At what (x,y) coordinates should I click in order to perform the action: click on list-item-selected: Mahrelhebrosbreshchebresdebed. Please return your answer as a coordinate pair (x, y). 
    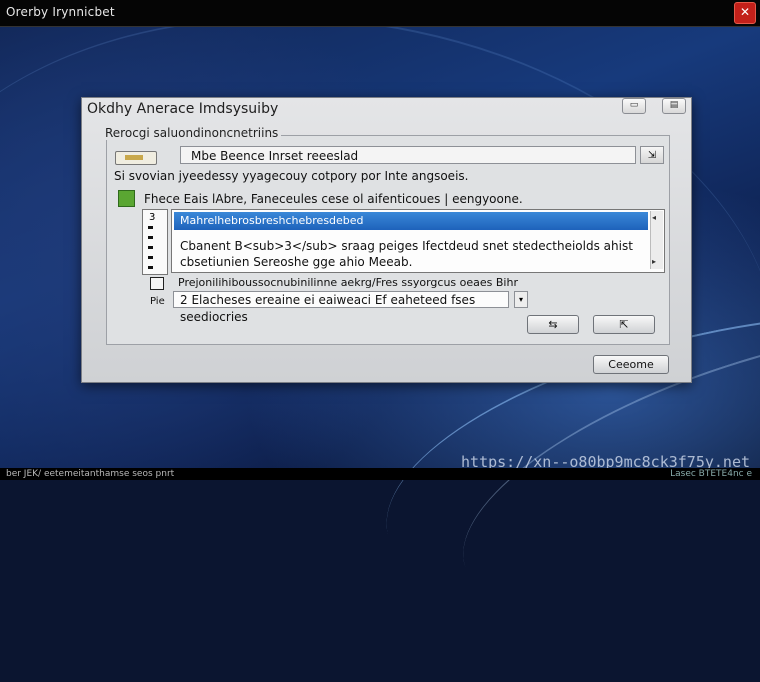
    Looking at the image, I should click on (411, 221).